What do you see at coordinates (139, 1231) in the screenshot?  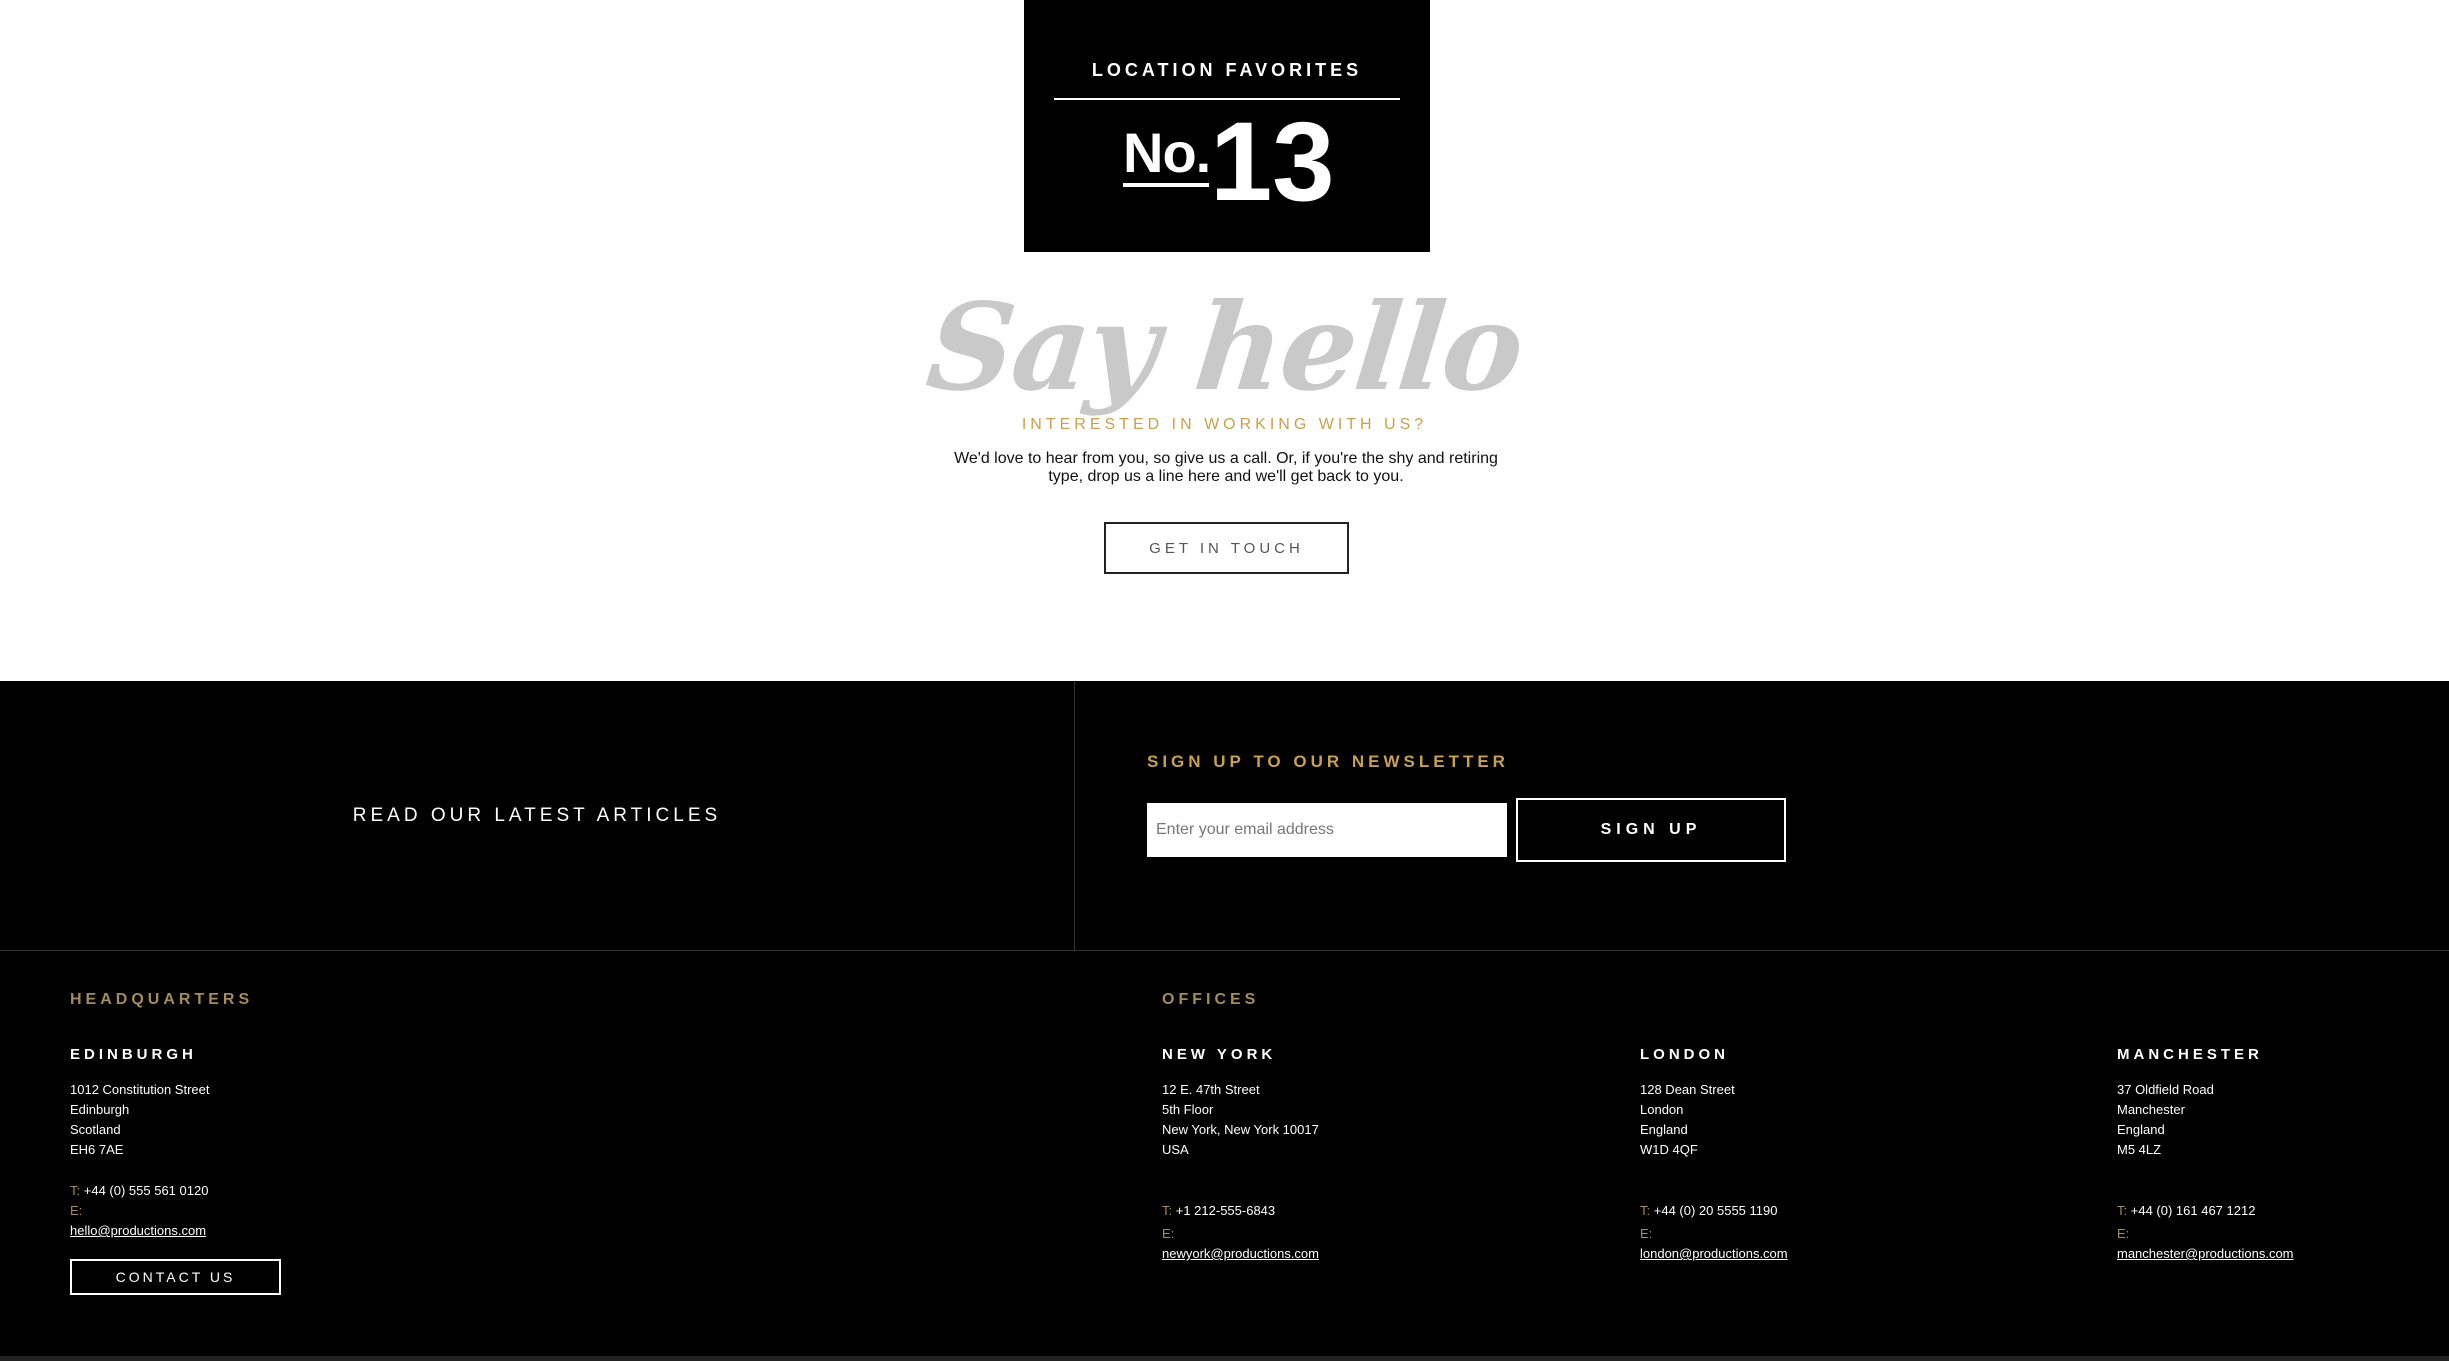 I see `hq-email-link: hello@productions.com` at bounding box center [139, 1231].